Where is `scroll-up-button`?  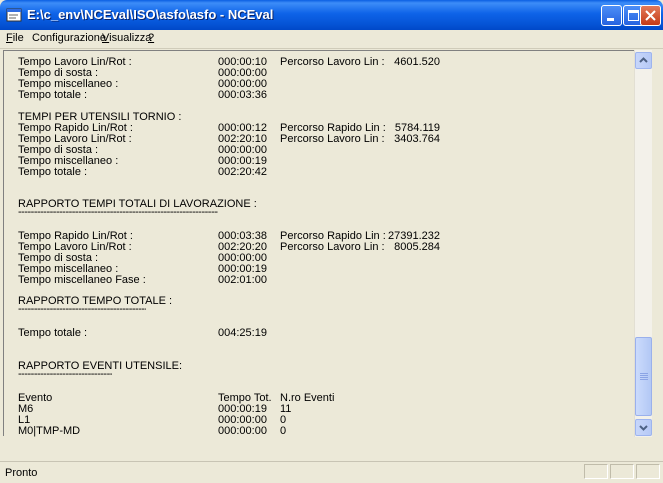
scroll-up-button is located at coordinates (643, 60).